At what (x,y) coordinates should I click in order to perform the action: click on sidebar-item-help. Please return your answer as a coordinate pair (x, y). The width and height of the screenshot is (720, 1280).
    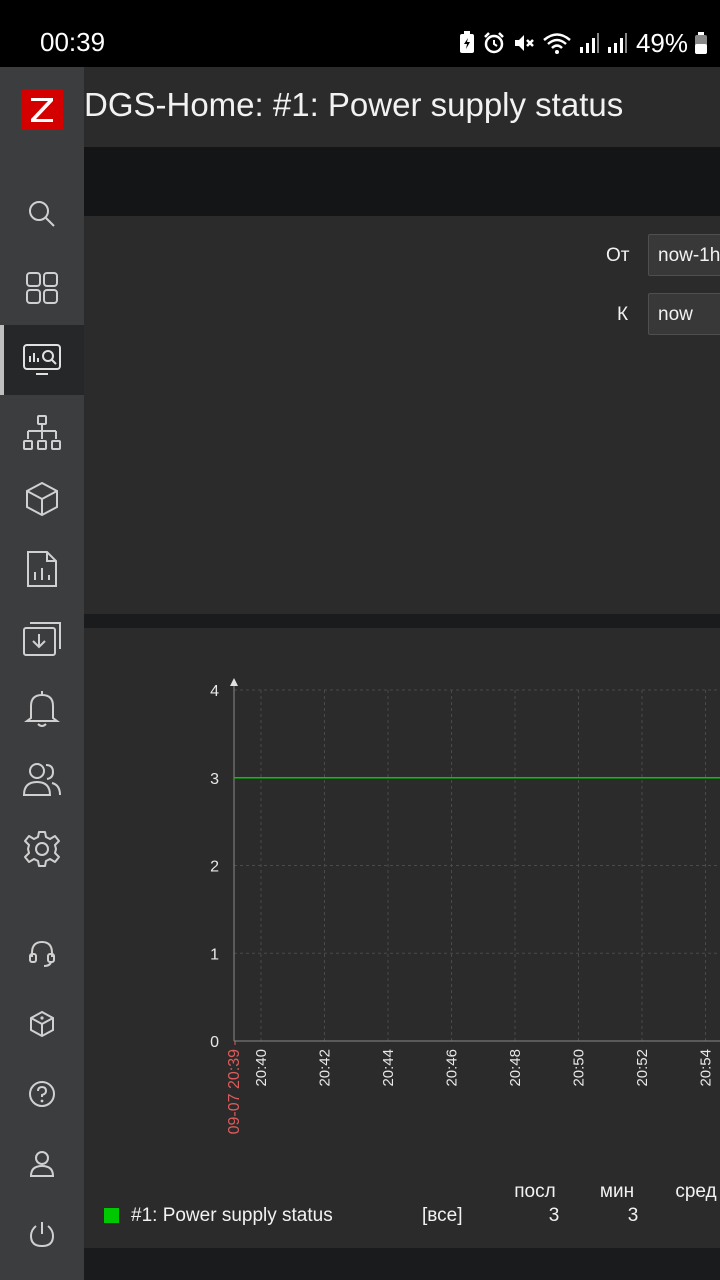
    Looking at the image, I should click on (42, 1094).